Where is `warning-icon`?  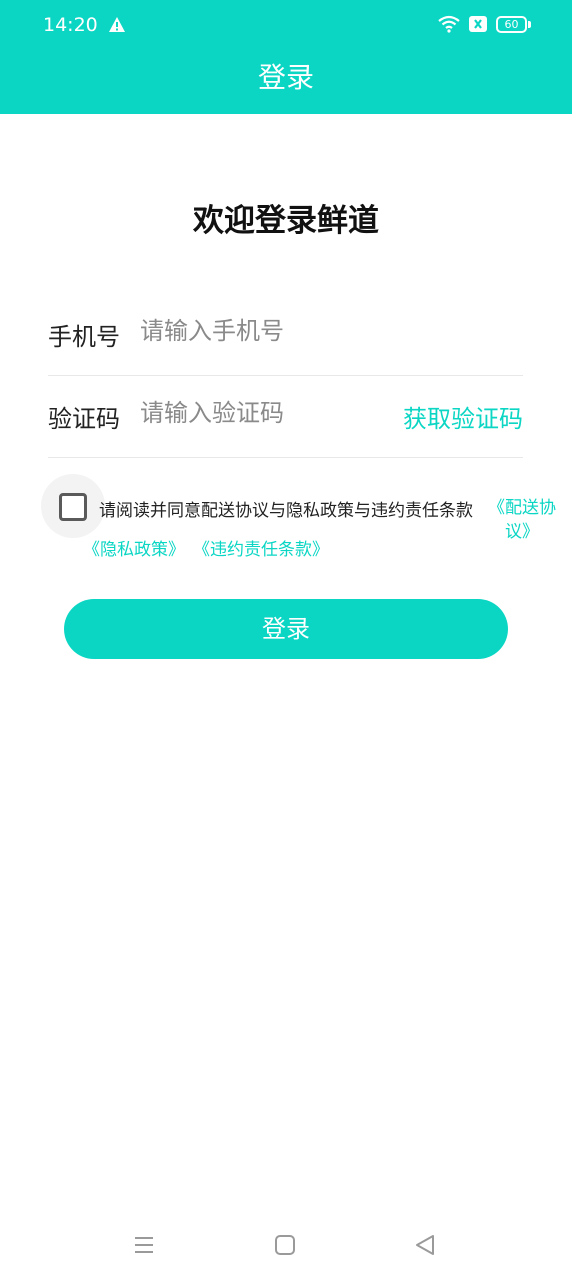 warning-icon is located at coordinates (117, 24).